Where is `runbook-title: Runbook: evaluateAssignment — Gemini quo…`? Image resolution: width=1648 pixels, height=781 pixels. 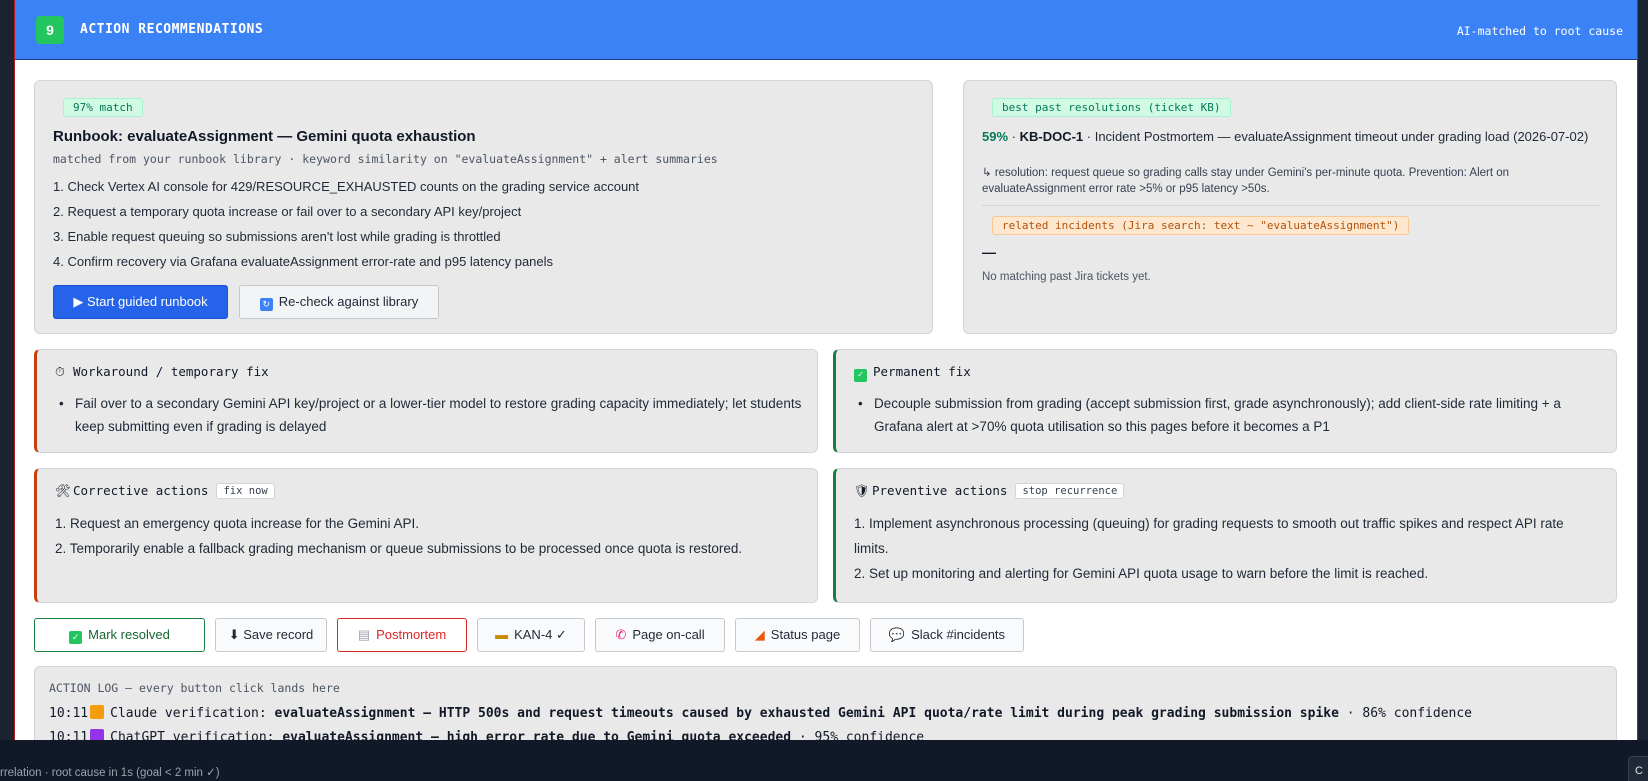
runbook-title: Runbook: evaluateAssignment — Gemini quo… is located at coordinates (264, 136).